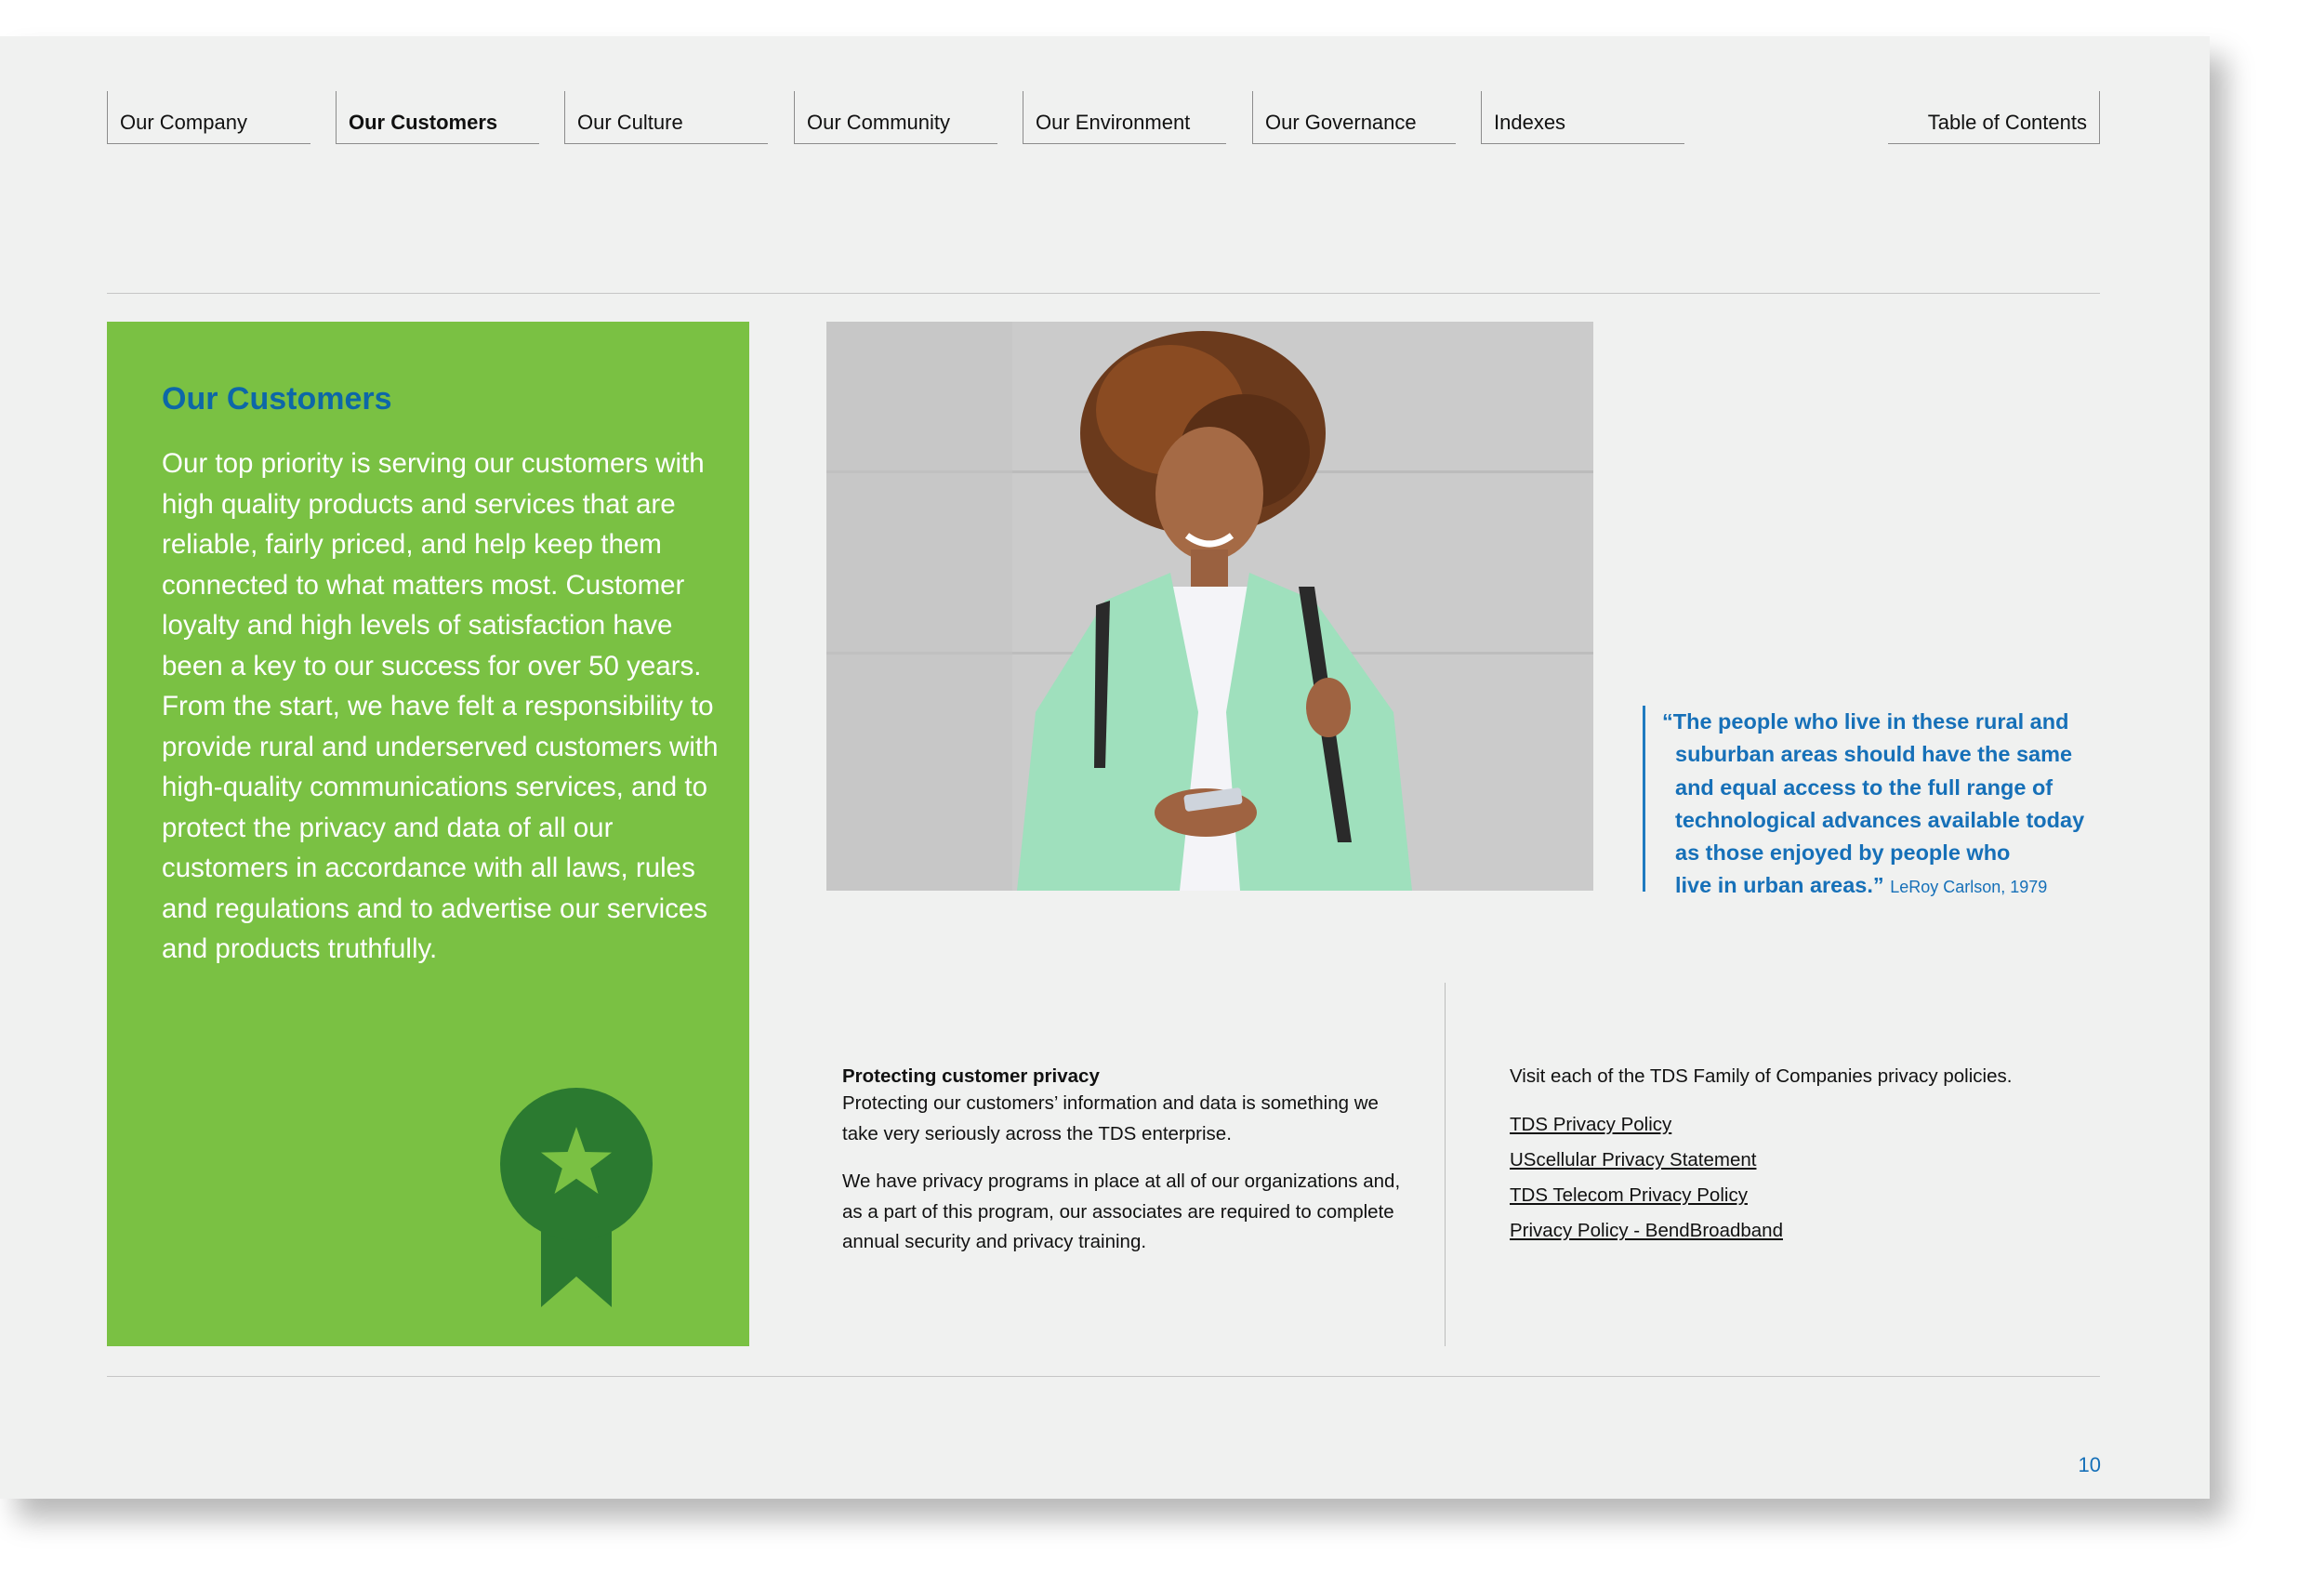 This screenshot has width=2324, height=1574. I want to click on link-bendbroadband-privacy-policy: Privacy Policy - BendBroadband, so click(1807, 1231).